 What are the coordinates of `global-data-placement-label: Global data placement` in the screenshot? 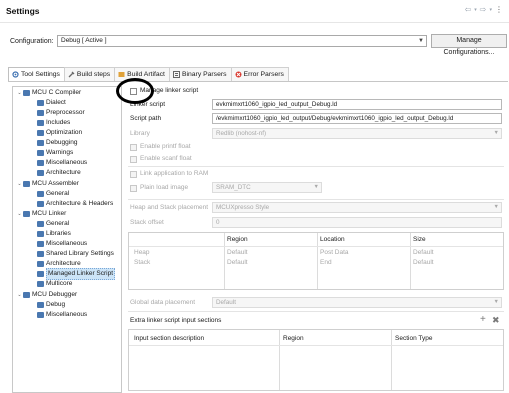 It's located at (163, 302).